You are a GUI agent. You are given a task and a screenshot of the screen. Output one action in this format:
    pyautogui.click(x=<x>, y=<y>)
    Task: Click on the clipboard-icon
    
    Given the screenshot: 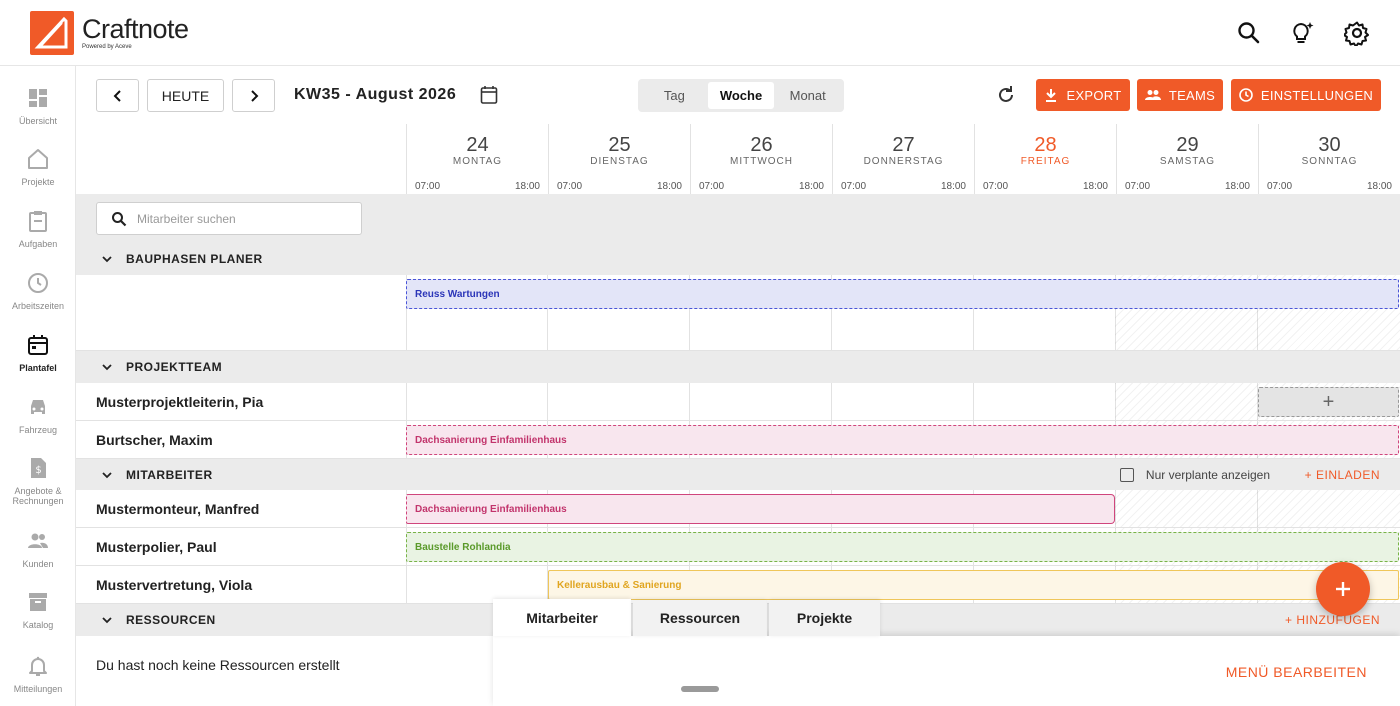 What is the action you would take?
    pyautogui.click(x=38, y=221)
    